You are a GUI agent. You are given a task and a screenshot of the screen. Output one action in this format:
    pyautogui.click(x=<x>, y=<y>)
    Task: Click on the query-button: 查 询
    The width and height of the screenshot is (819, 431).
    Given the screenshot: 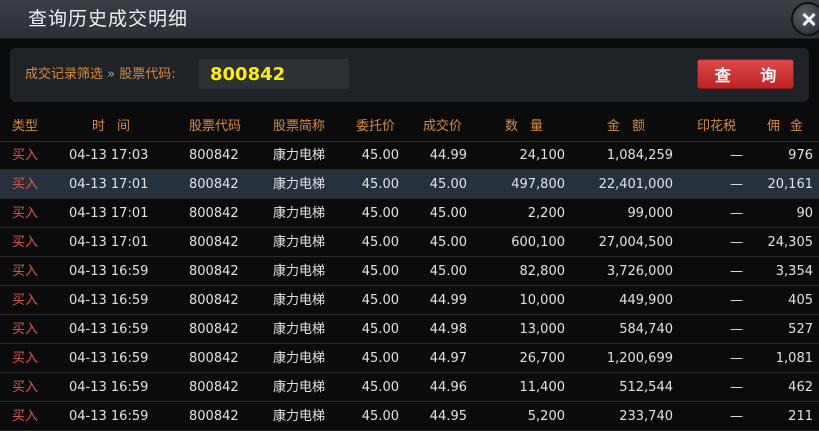 What is the action you would take?
    pyautogui.click(x=745, y=74)
    